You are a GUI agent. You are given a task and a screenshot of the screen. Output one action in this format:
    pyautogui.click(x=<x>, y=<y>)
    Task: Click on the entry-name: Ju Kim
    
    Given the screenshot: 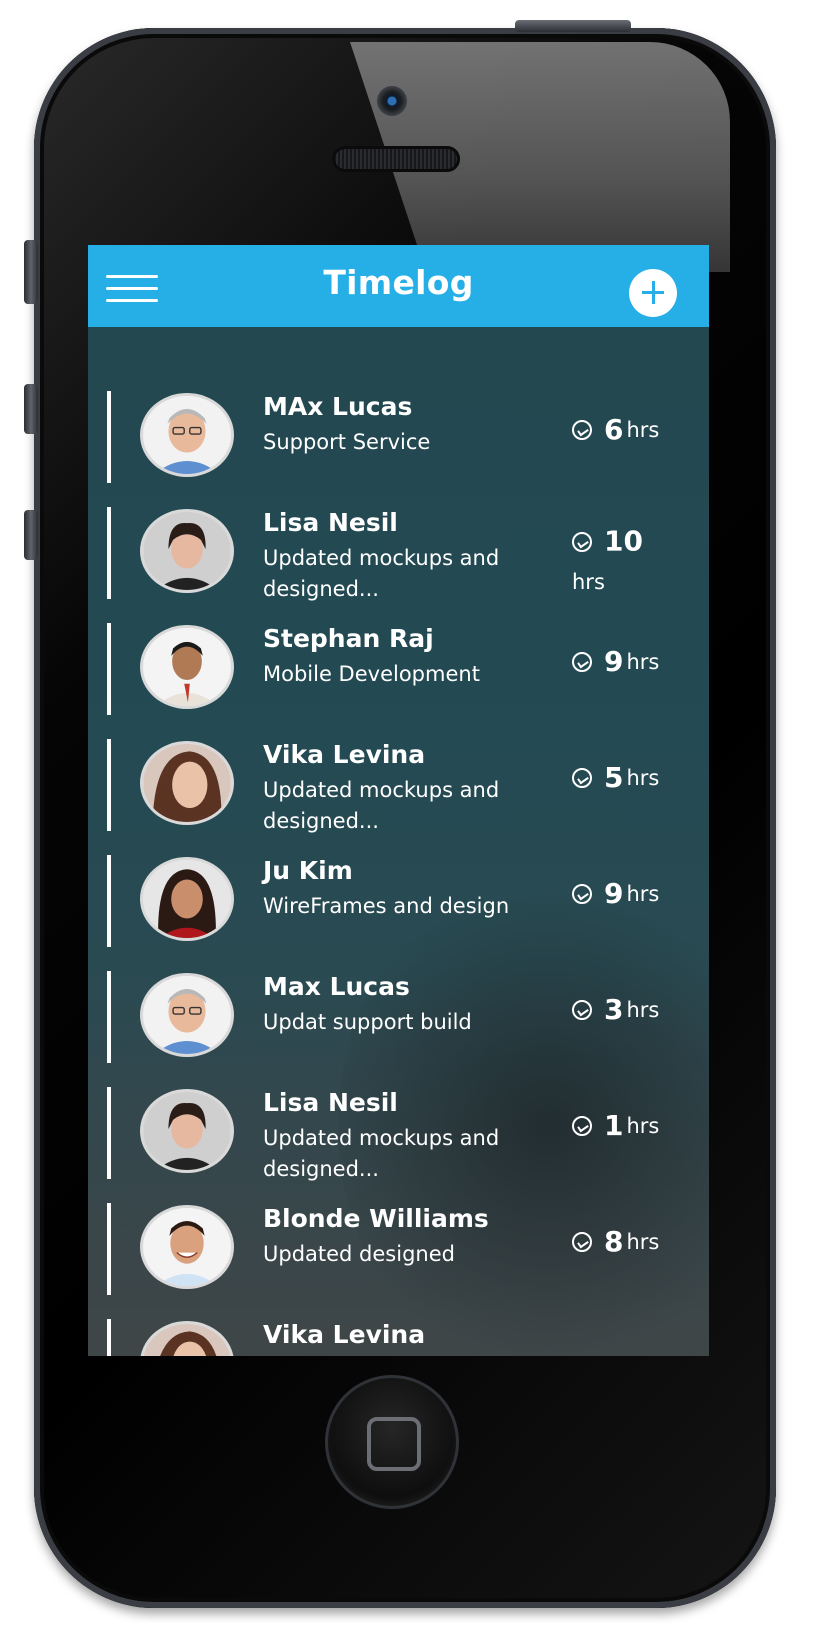 What is the action you would take?
    pyautogui.click(x=308, y=870)
    